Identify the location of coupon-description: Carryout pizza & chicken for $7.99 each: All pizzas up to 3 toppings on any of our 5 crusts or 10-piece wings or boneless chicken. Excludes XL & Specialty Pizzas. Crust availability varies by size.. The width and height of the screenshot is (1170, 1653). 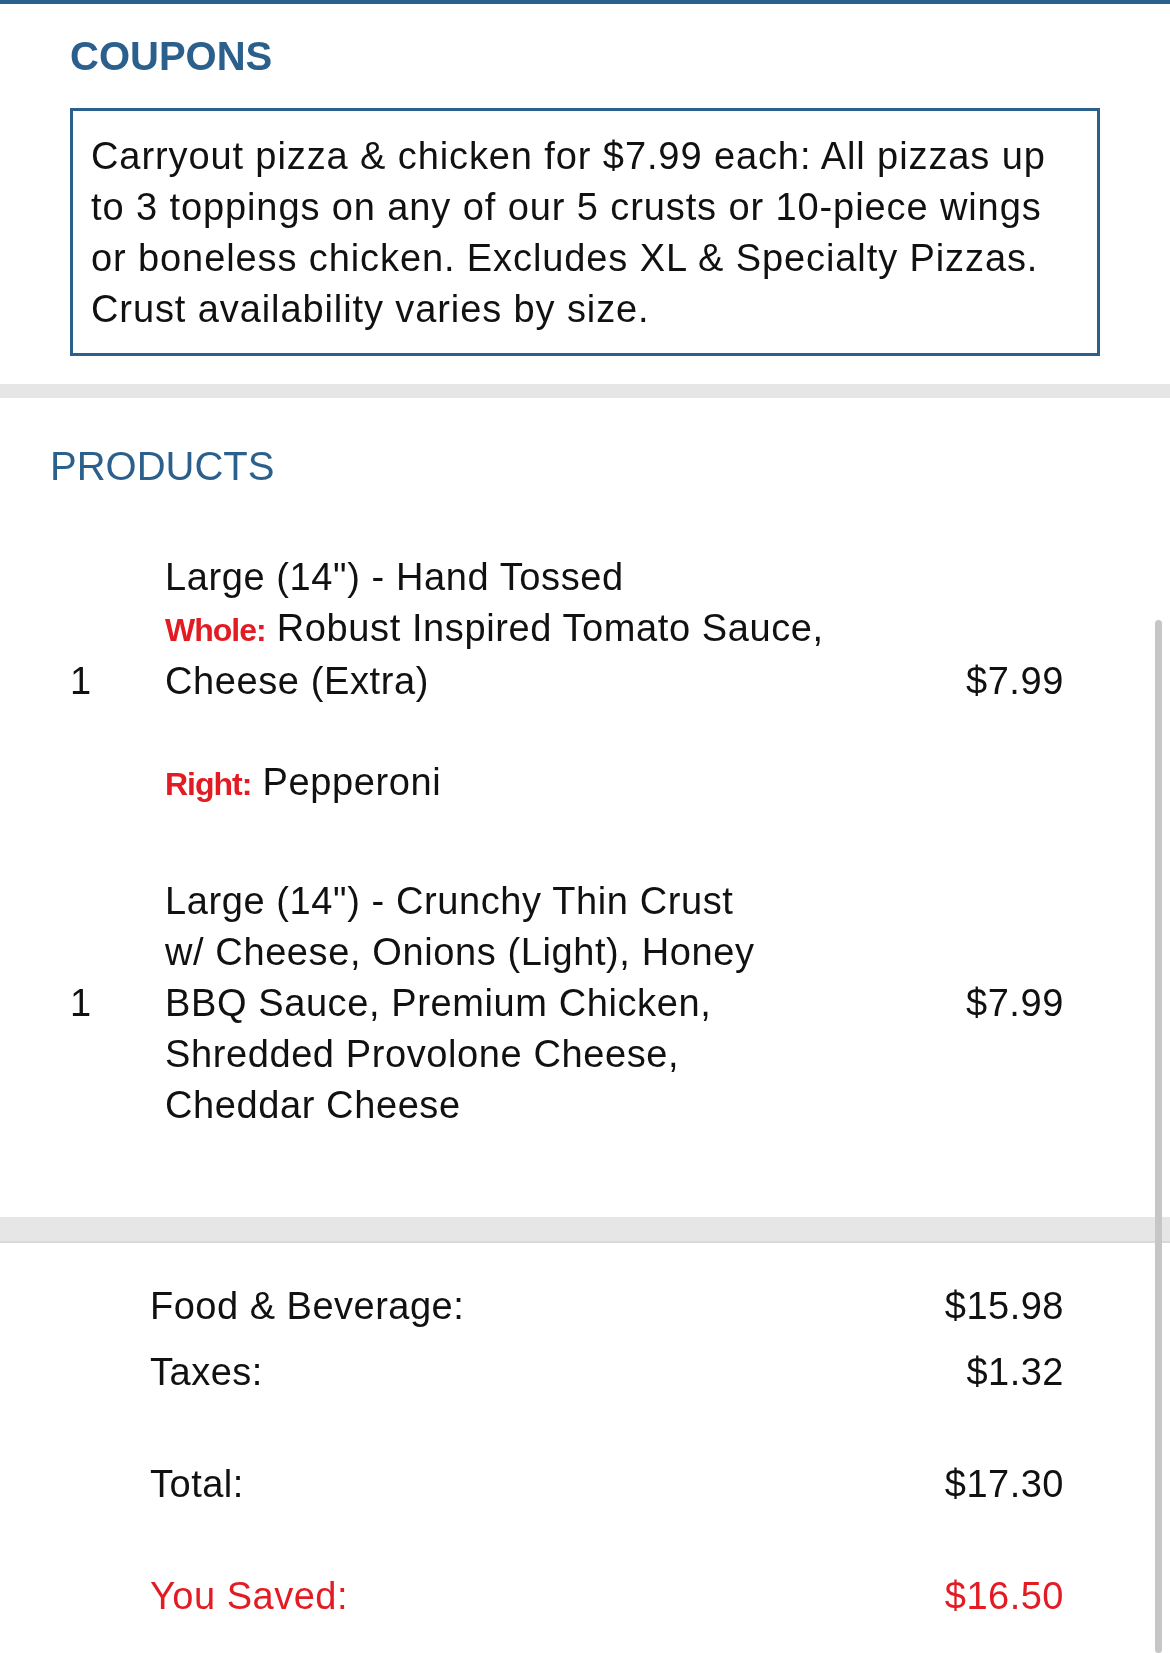
(585, 232).